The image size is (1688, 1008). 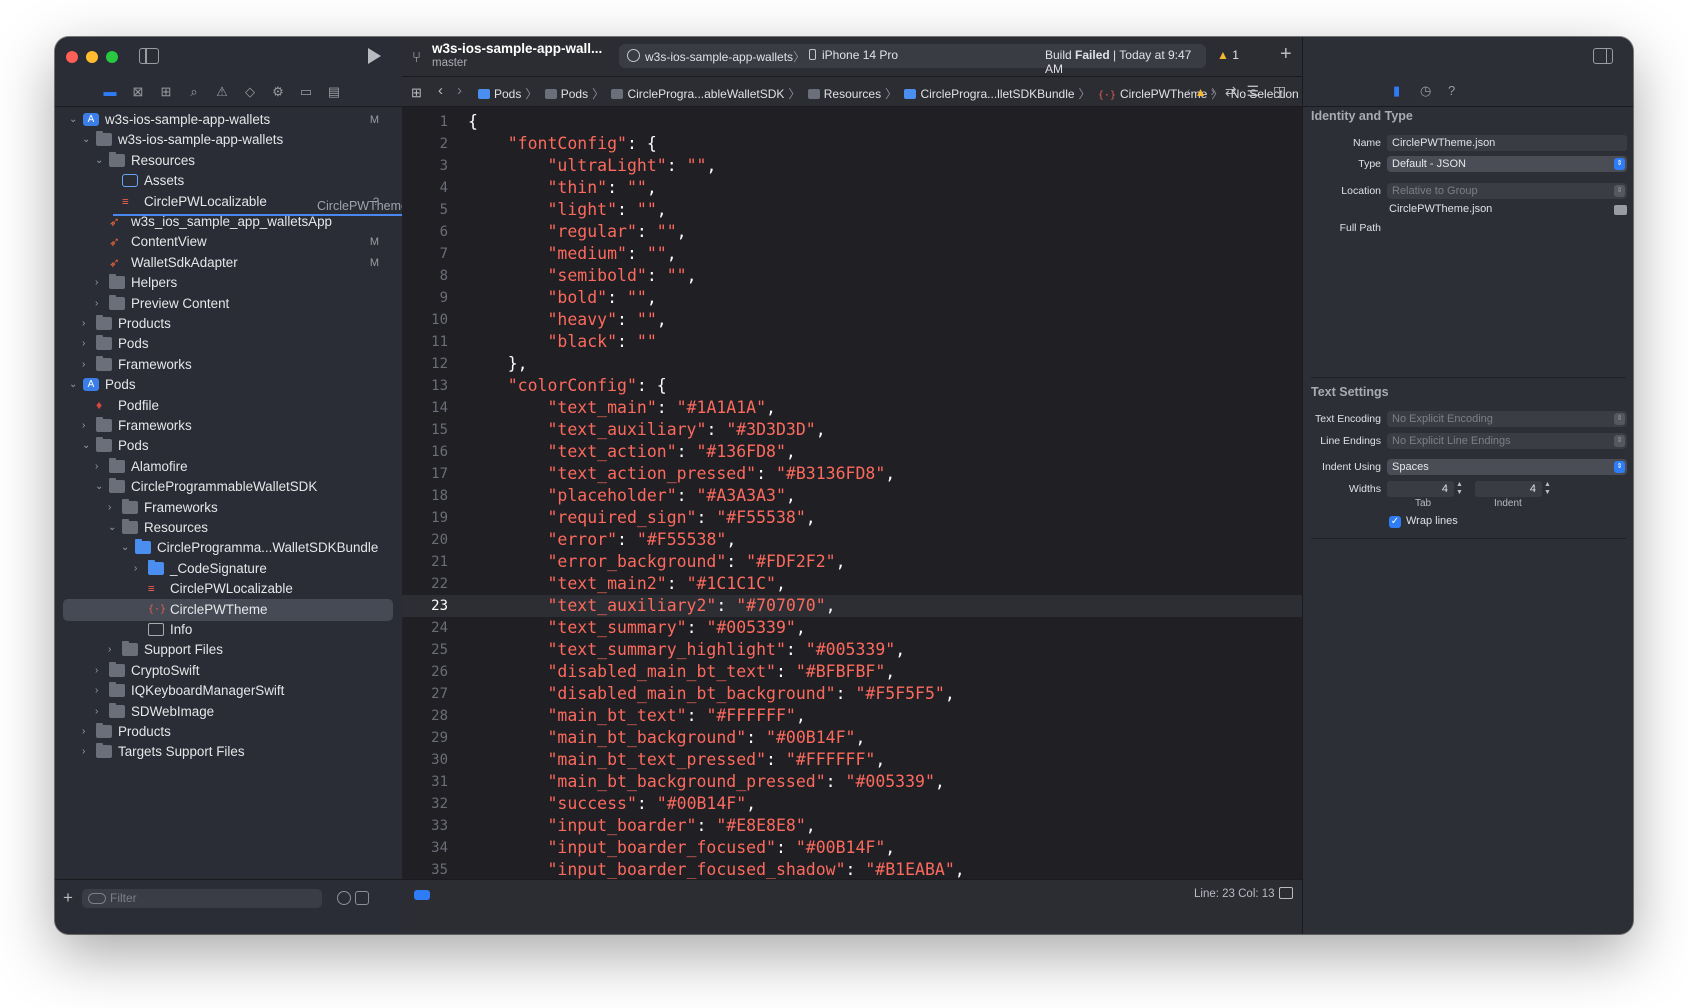 What do you see at coordinates (852, 672) in the screenshot?
I see `code-line: 26 "disabled_main_bt_text": "#BFBFBF",` at bounding box center [852, 672].